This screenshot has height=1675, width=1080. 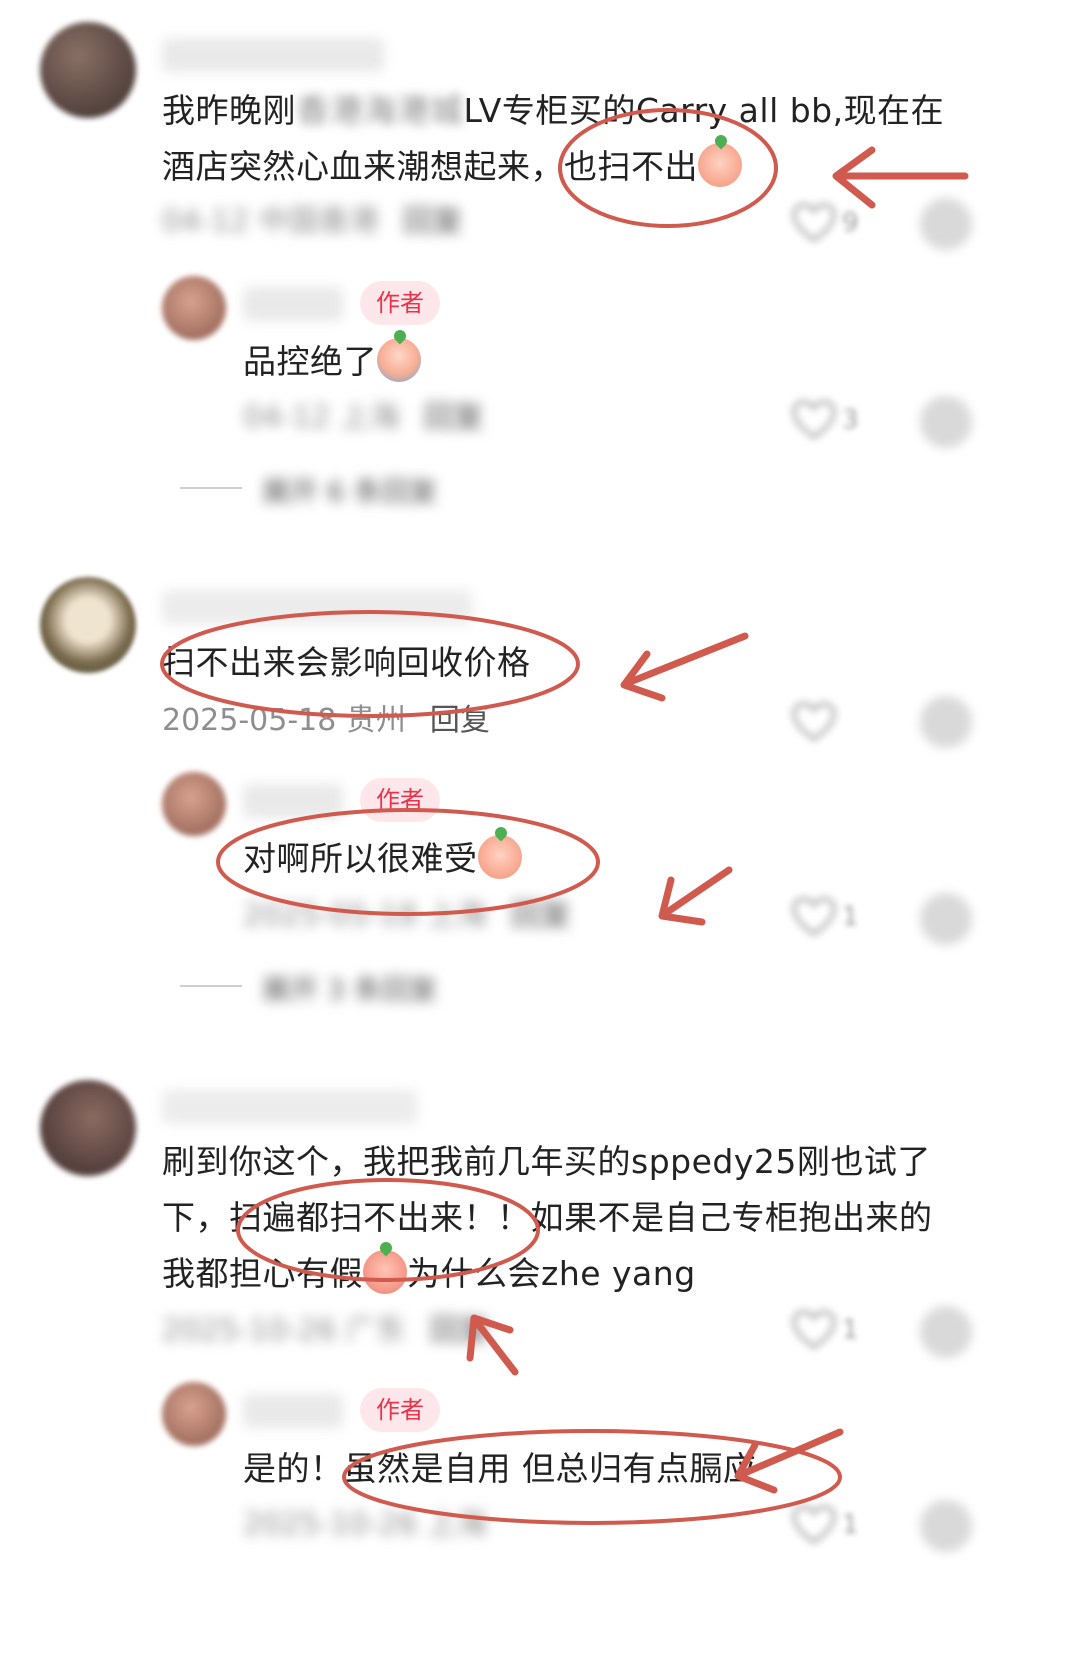 I want to click on reply-button-1b: 回复, so click(x=454, y=417).